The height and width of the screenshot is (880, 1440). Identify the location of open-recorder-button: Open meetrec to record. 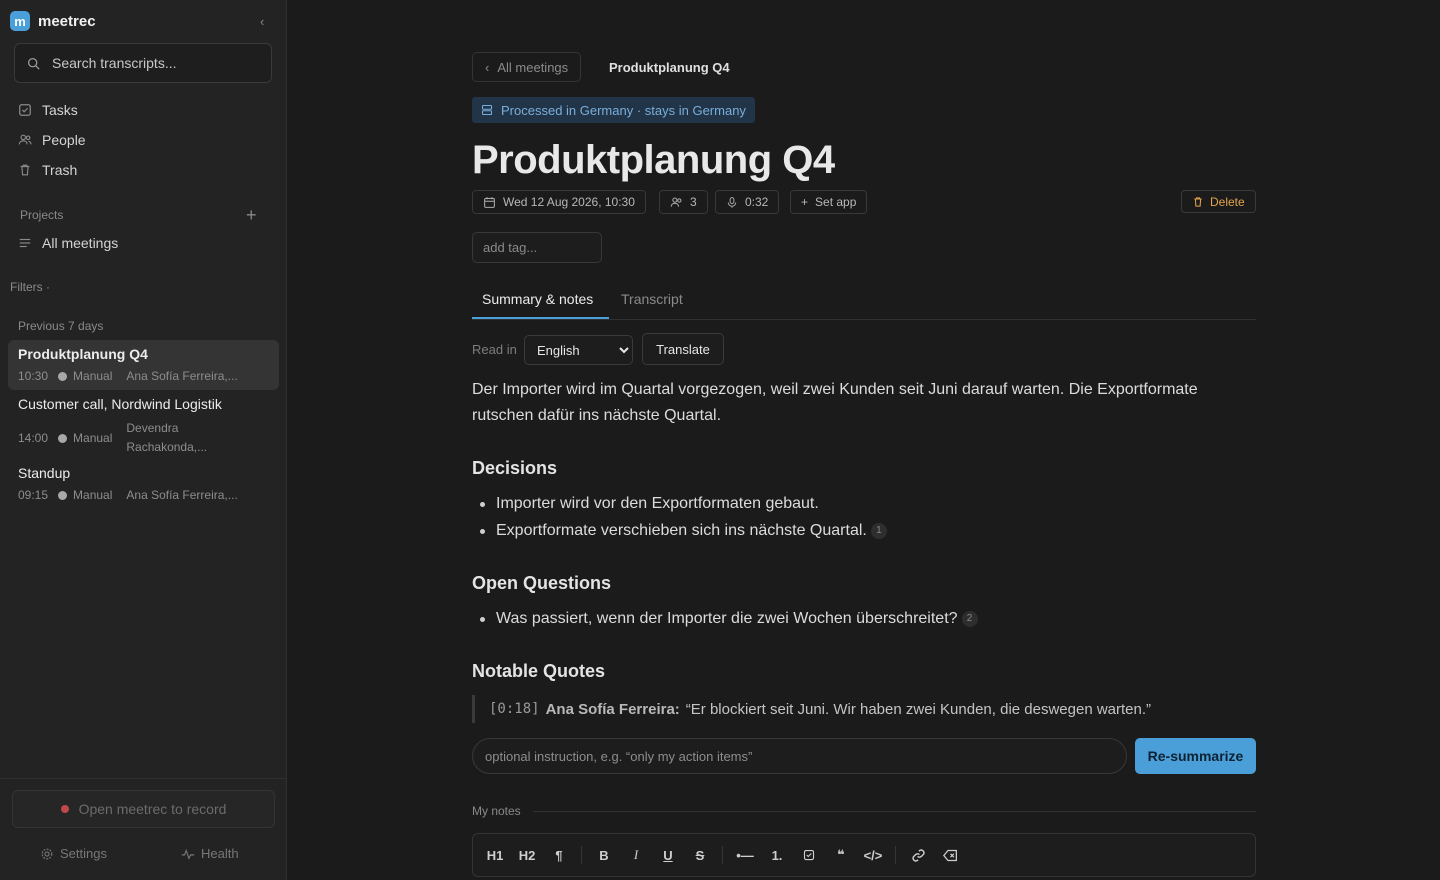
(143, 809).